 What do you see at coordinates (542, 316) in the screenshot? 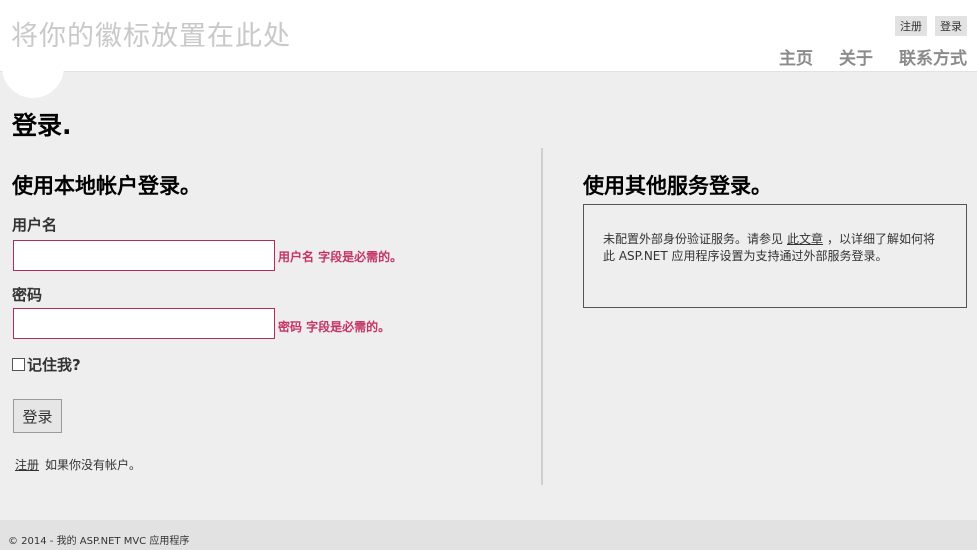
I see `column-divider` at bounding box center [542, 316].